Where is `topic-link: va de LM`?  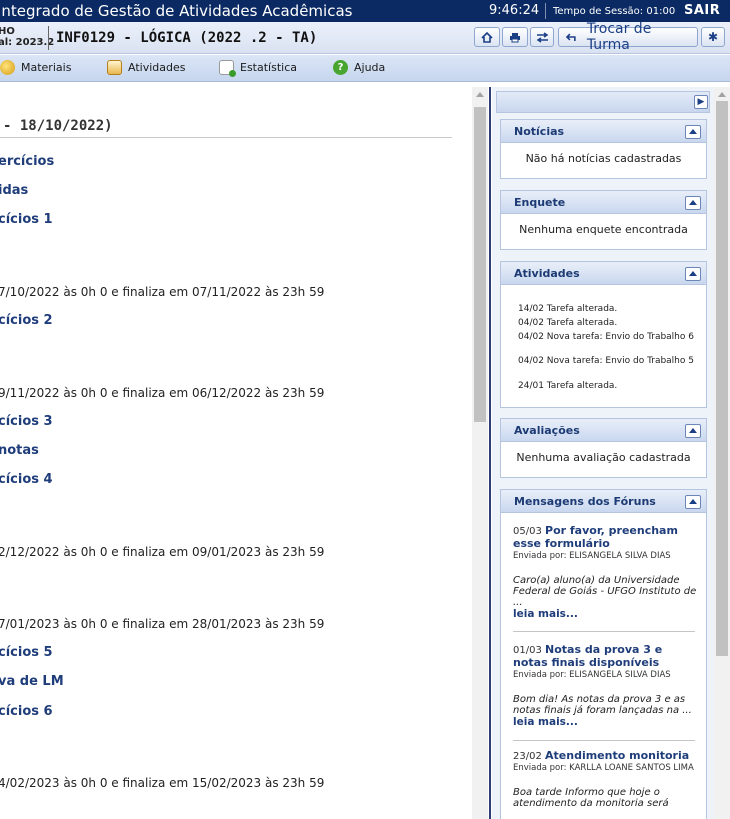
topic-link: va de LM is located at coordinates (32, 681).